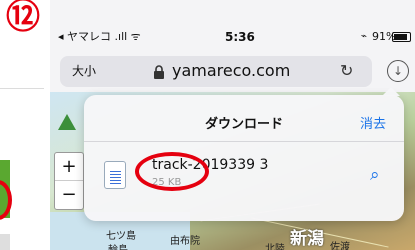 The width and height of the screenshot is (415, 250). Describe the element at coordinates (5, 242) in the screenshot. I see `left-gray-block` at that location.